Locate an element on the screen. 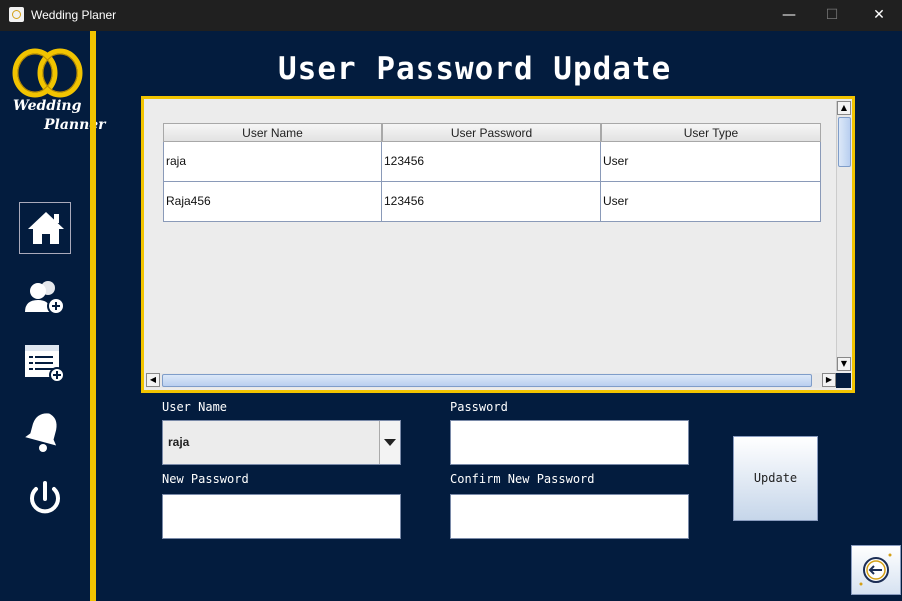  scroll-corner is located at coordinates (843, 380).